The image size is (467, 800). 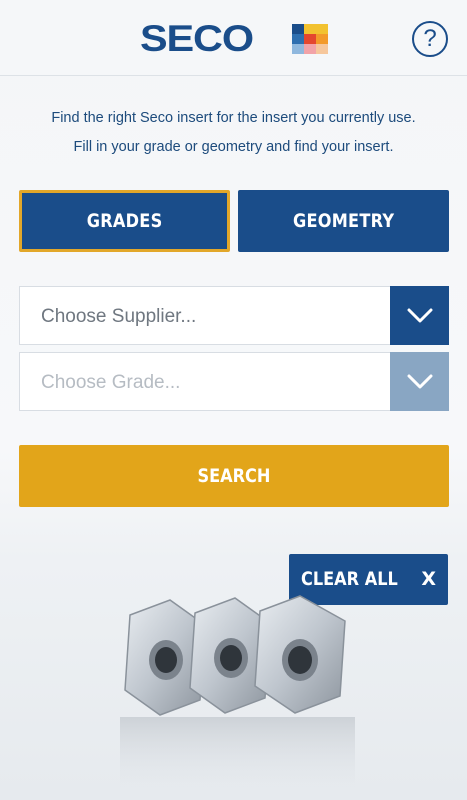 I want to click on close-icon: X, so click(x=428, y=579).